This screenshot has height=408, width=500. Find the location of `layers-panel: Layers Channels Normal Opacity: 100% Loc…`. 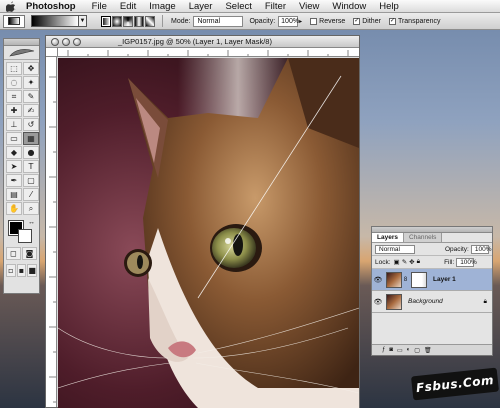

layers-panel: Layers Channels Normal Opacity: 100% Loc… is located at coordinates (432, 291).